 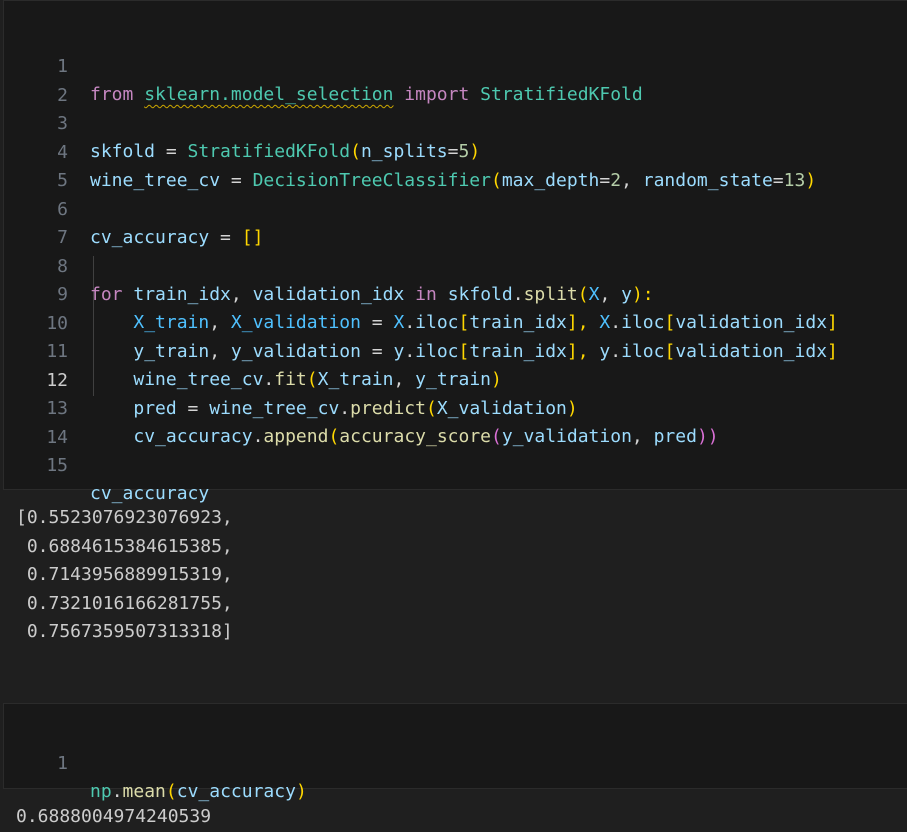 I want to click on code-line: 3 skfold = StratifiedKFold(n_splits=5), so click(x=242, y=122).